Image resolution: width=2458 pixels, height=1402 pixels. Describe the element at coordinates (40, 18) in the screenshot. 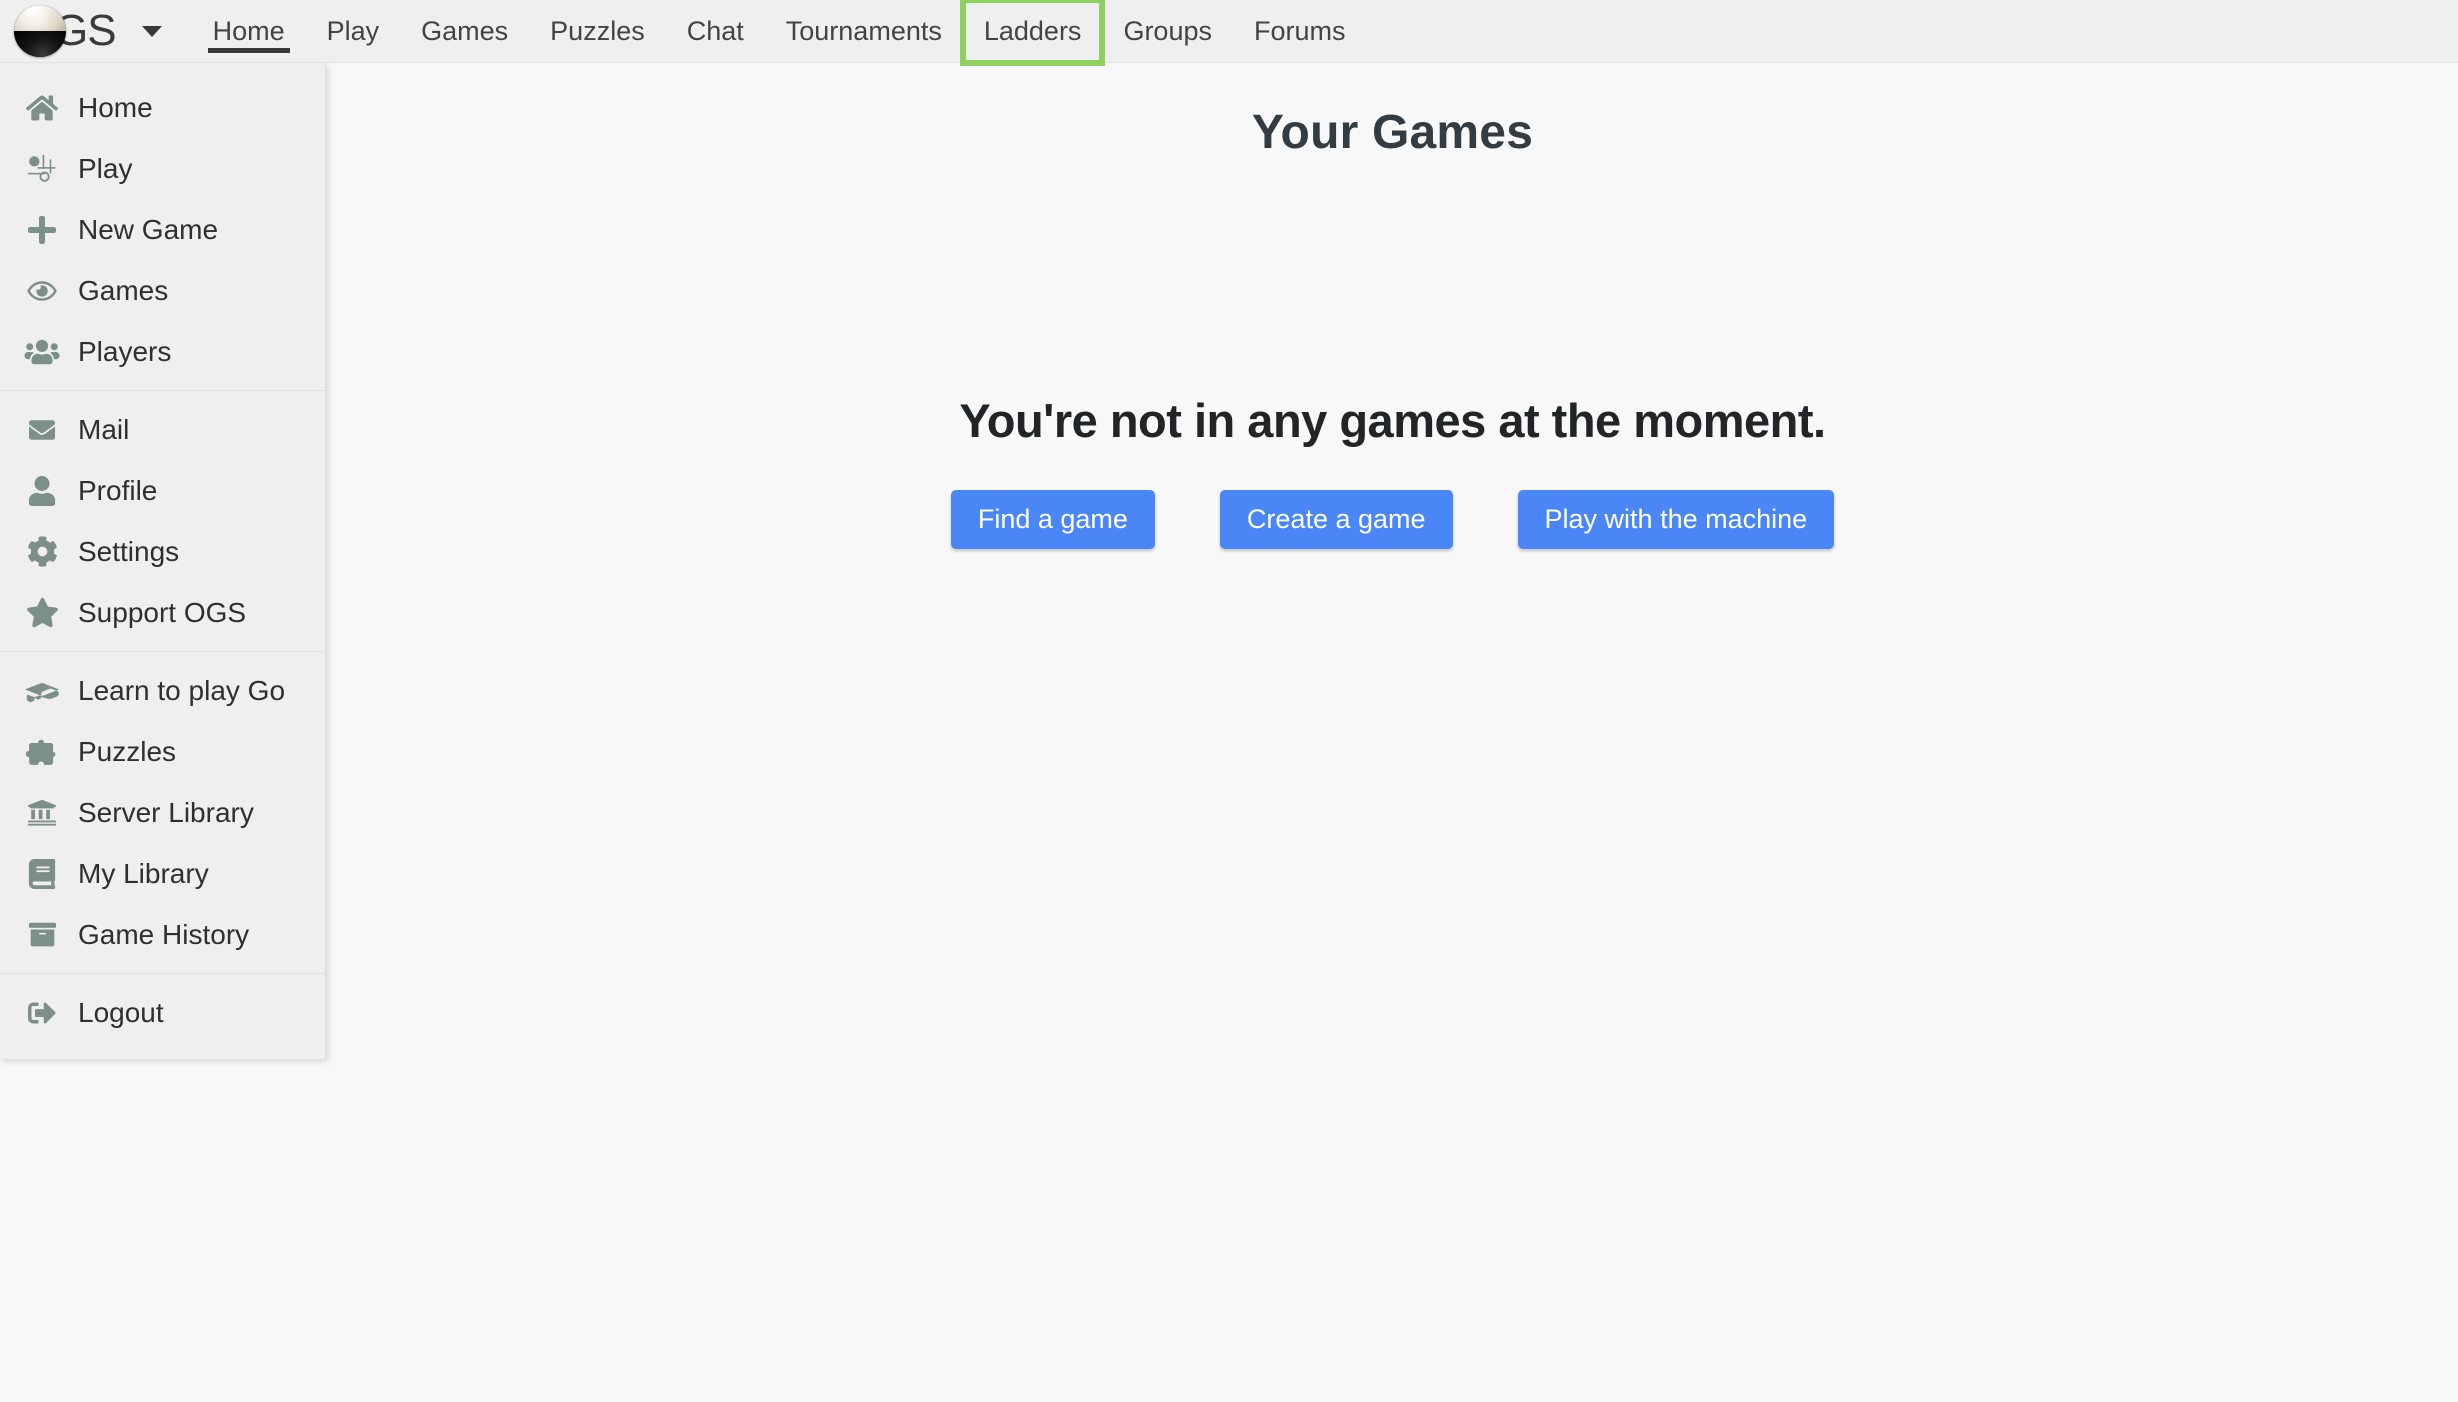

I see `go-stone-top-half` at that location.